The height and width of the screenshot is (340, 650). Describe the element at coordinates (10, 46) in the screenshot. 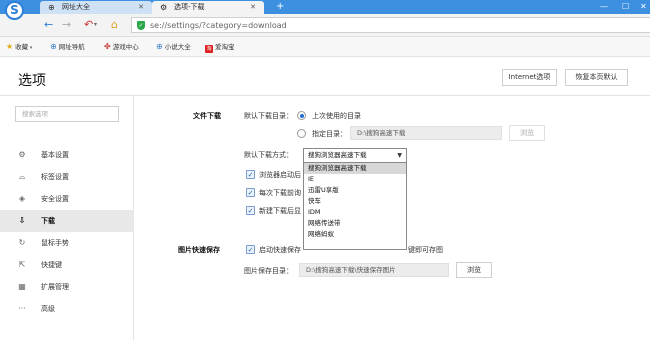

I see `star-icon: ★` at that location.